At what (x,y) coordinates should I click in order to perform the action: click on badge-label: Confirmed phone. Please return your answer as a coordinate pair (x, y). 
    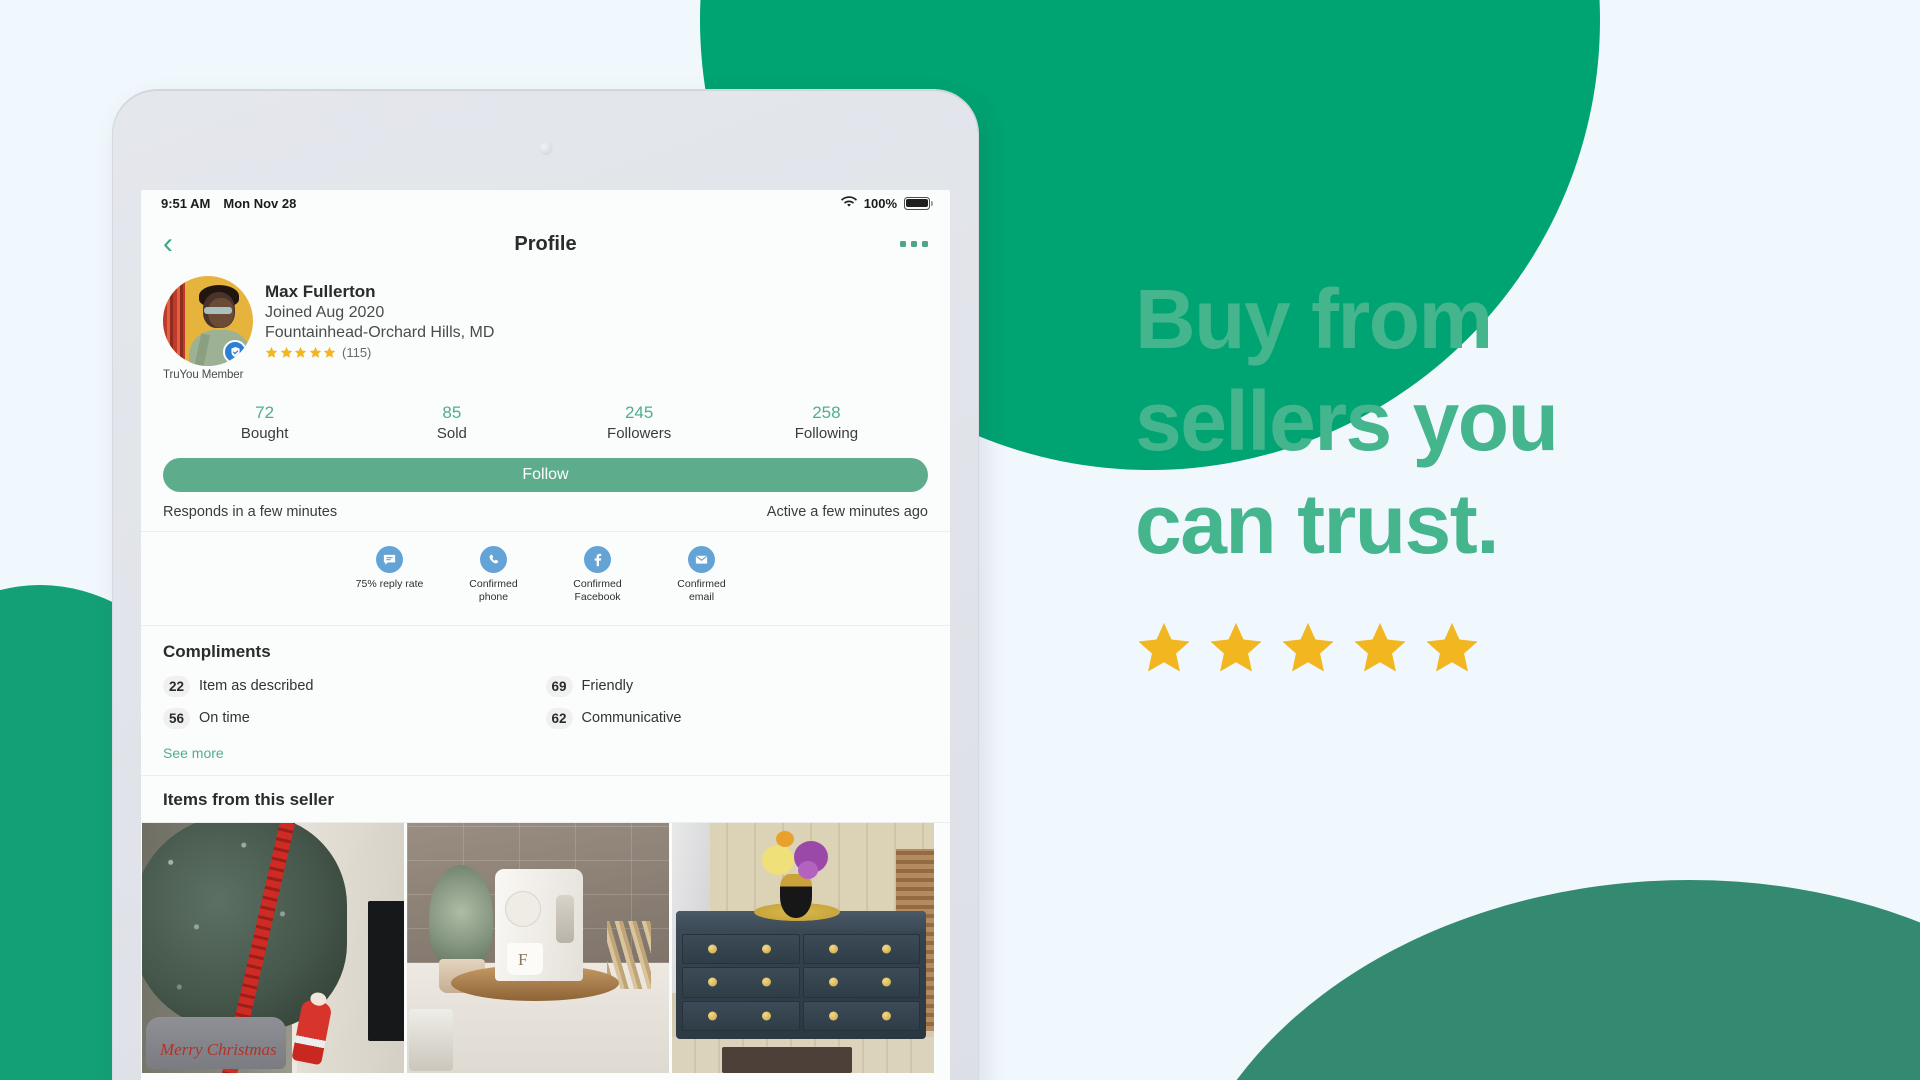
    Looking at the image, I should click on (493, 591).